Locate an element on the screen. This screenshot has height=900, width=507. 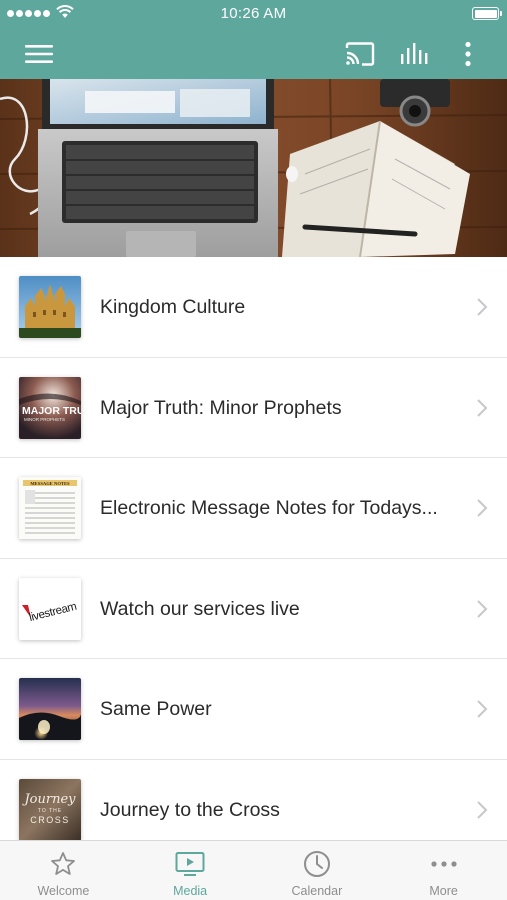
thumbnail-title-text: Journey is located at coordinates (48, 799).